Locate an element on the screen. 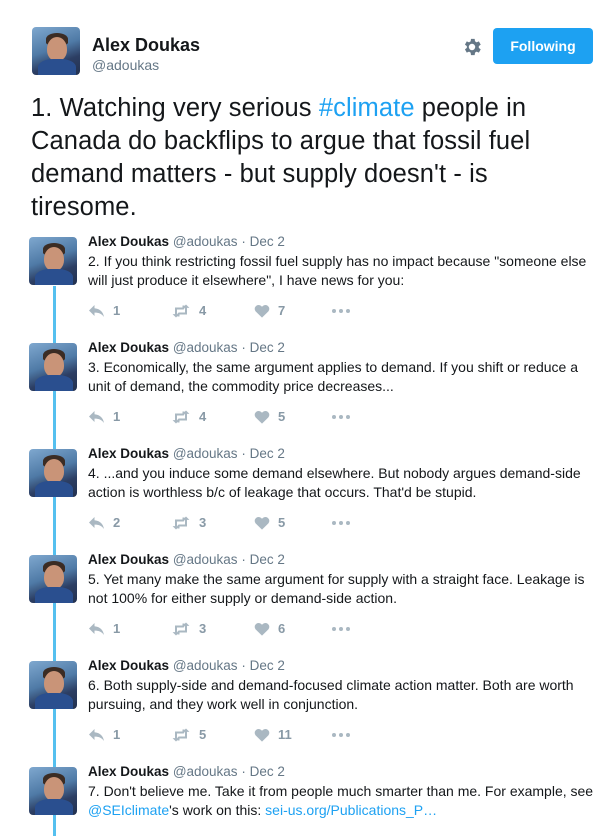 The width and height of the screenshot is (614, 836). like-count: 6 is located at coordinates (282, 628).